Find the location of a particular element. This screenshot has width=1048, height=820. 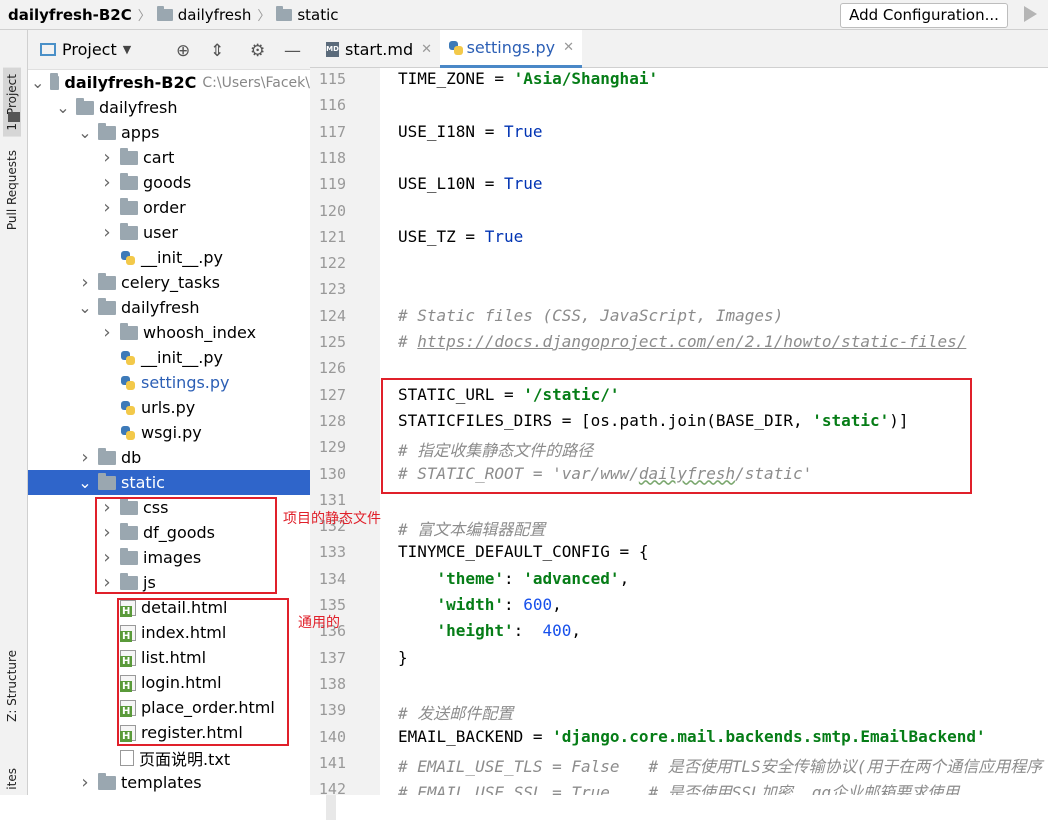

tree-item: › db is located at coordinates (169, 457).